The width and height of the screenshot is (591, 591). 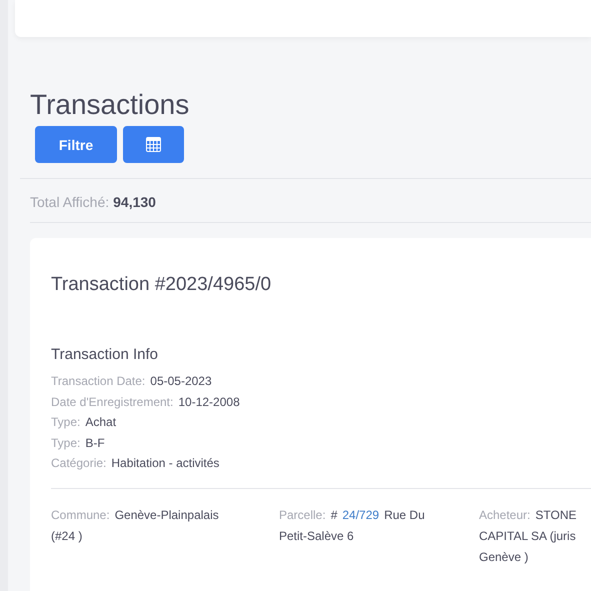 What do you see at coordinates (98, 381) in the screenshot?
I see `field-label: Transaction Date:` at bounding box center [98, 381].